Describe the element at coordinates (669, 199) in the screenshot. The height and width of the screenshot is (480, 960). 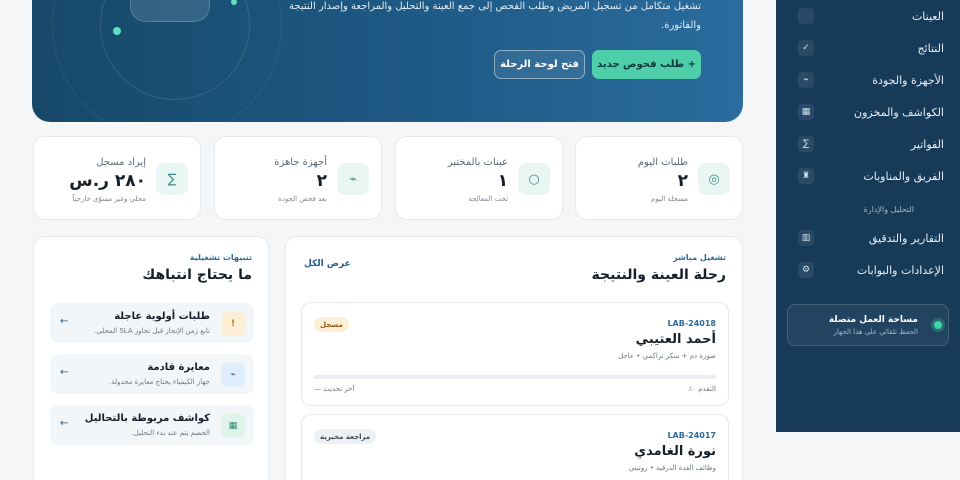
I see `stat-subtext: مسجلة اليوم` at that location.